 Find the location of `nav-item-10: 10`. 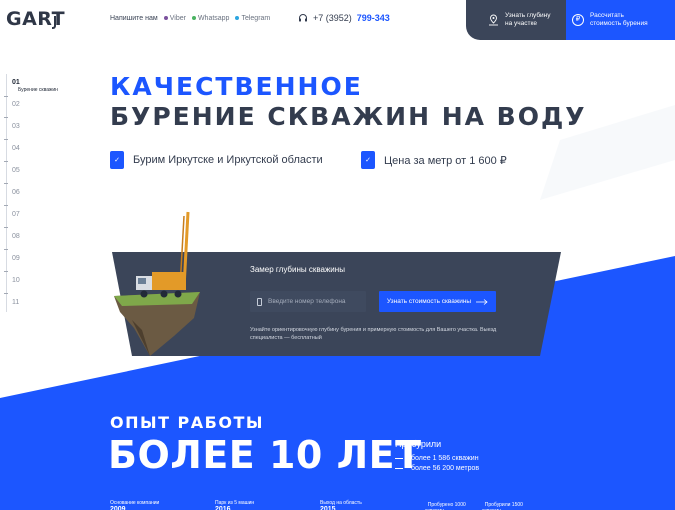

nav-item-10: 10 is located at coordinates (16, 280).